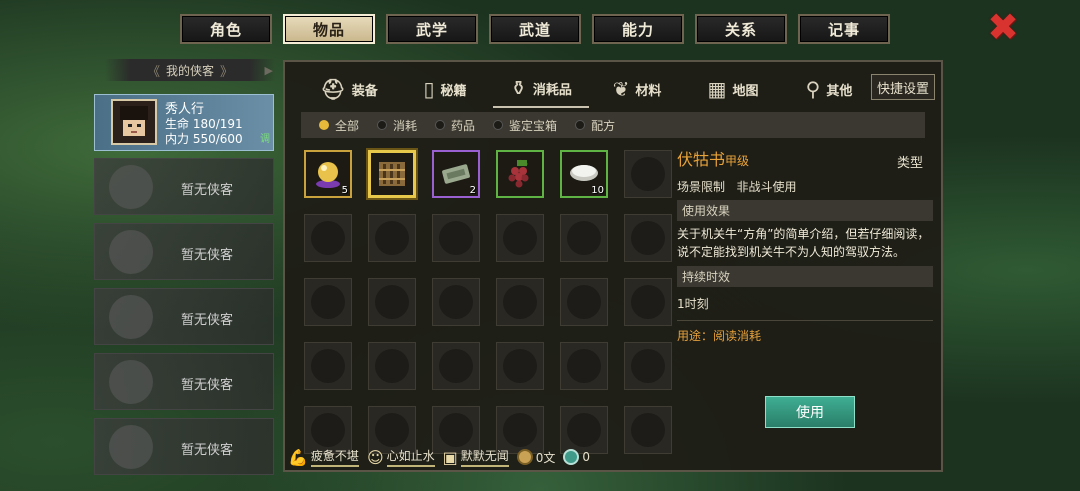  Describe the element at coordinates (903, 87) in the screenshot. I see `quick-settings-button: 快捷设置` at that location.